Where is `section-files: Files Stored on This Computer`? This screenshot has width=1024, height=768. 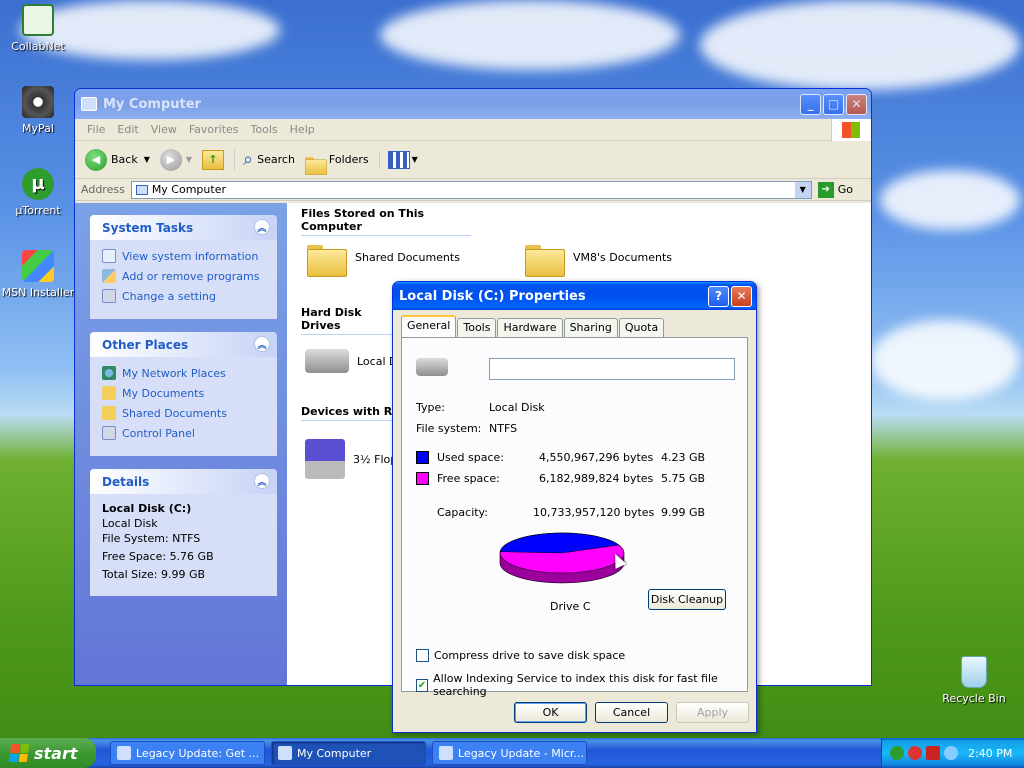
section-files: Files Stored on This Computer is located at coordinates (386, 221).